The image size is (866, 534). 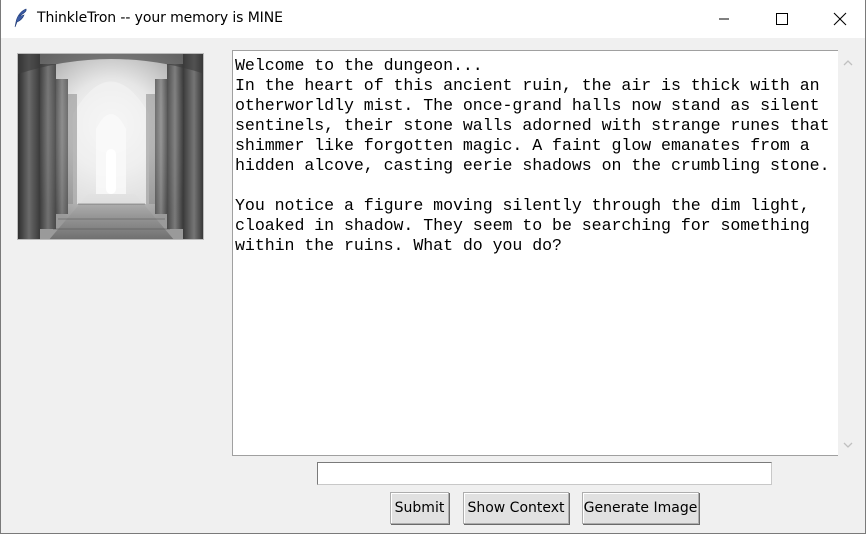 I want to click on story-scrollbar, so click(x=848, y=253).